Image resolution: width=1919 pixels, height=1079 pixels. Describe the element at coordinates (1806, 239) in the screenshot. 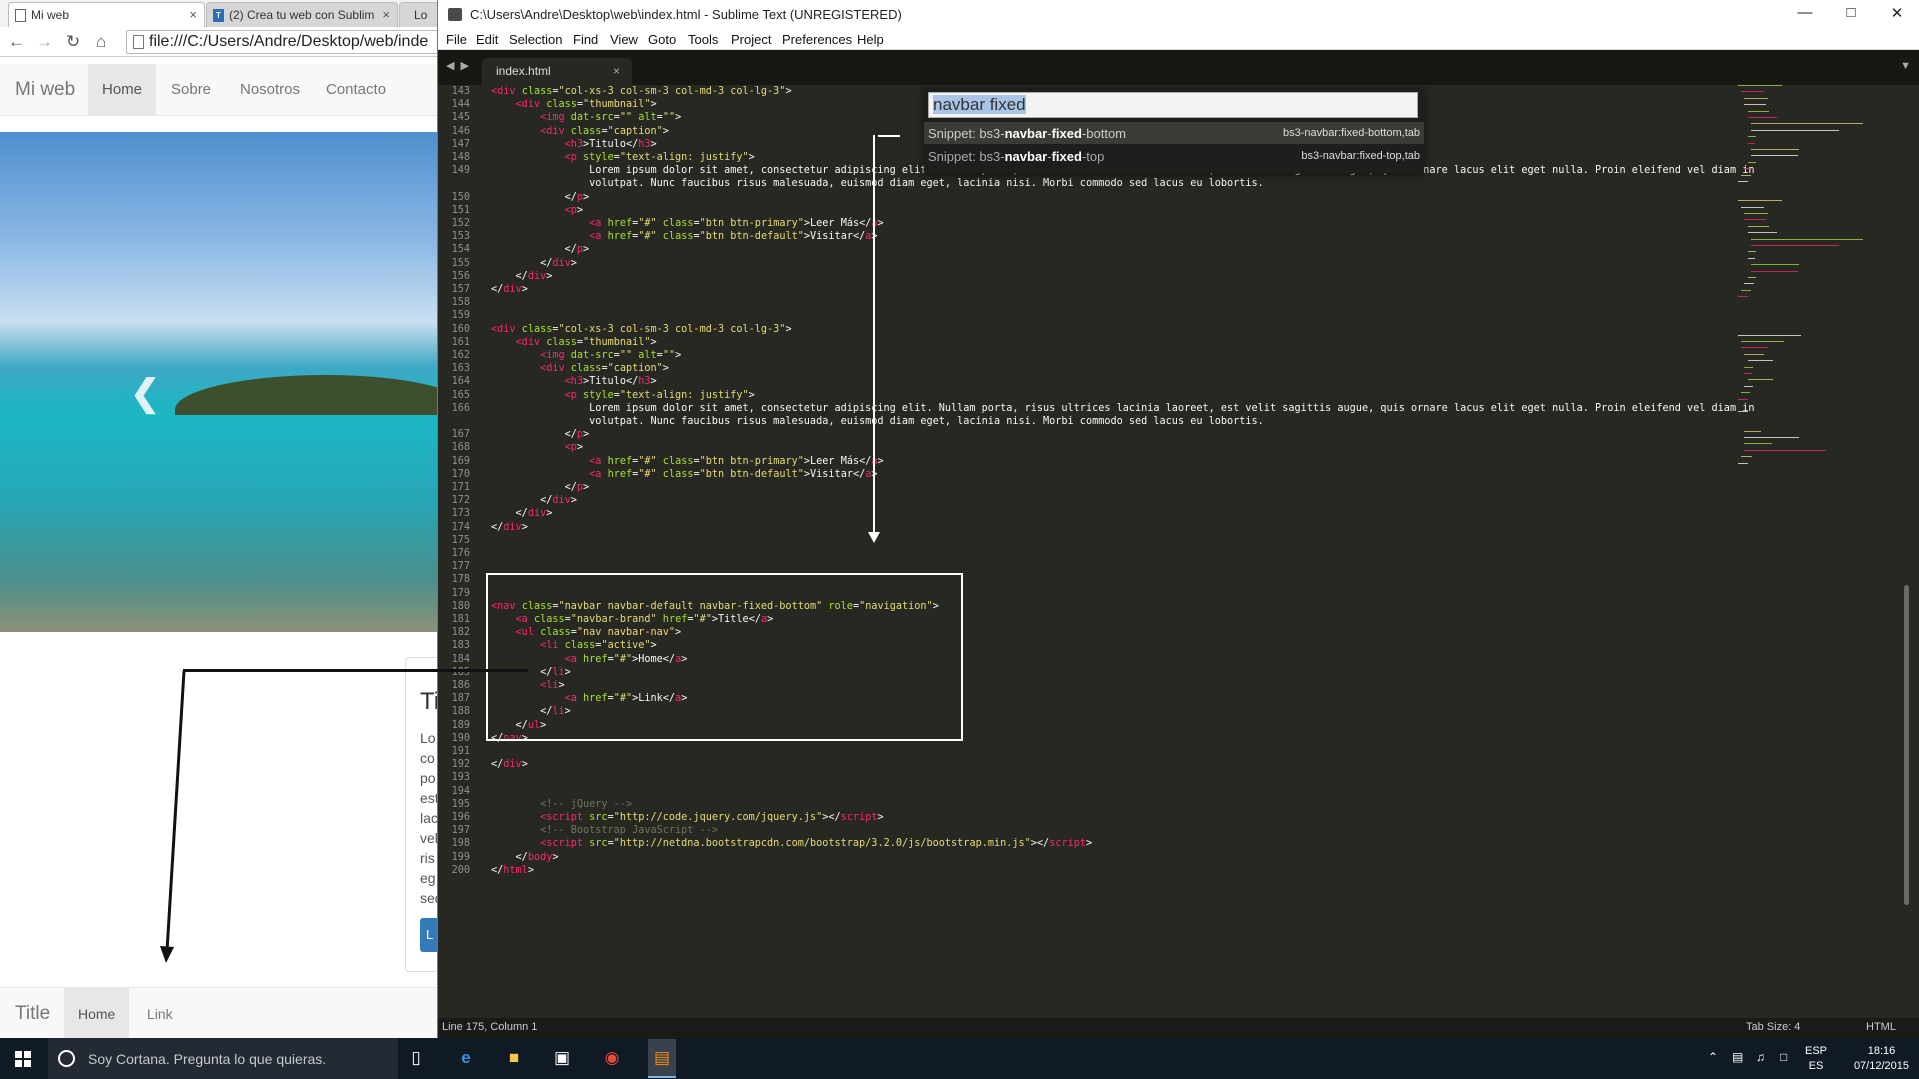

I see `minimap-line` at that location.